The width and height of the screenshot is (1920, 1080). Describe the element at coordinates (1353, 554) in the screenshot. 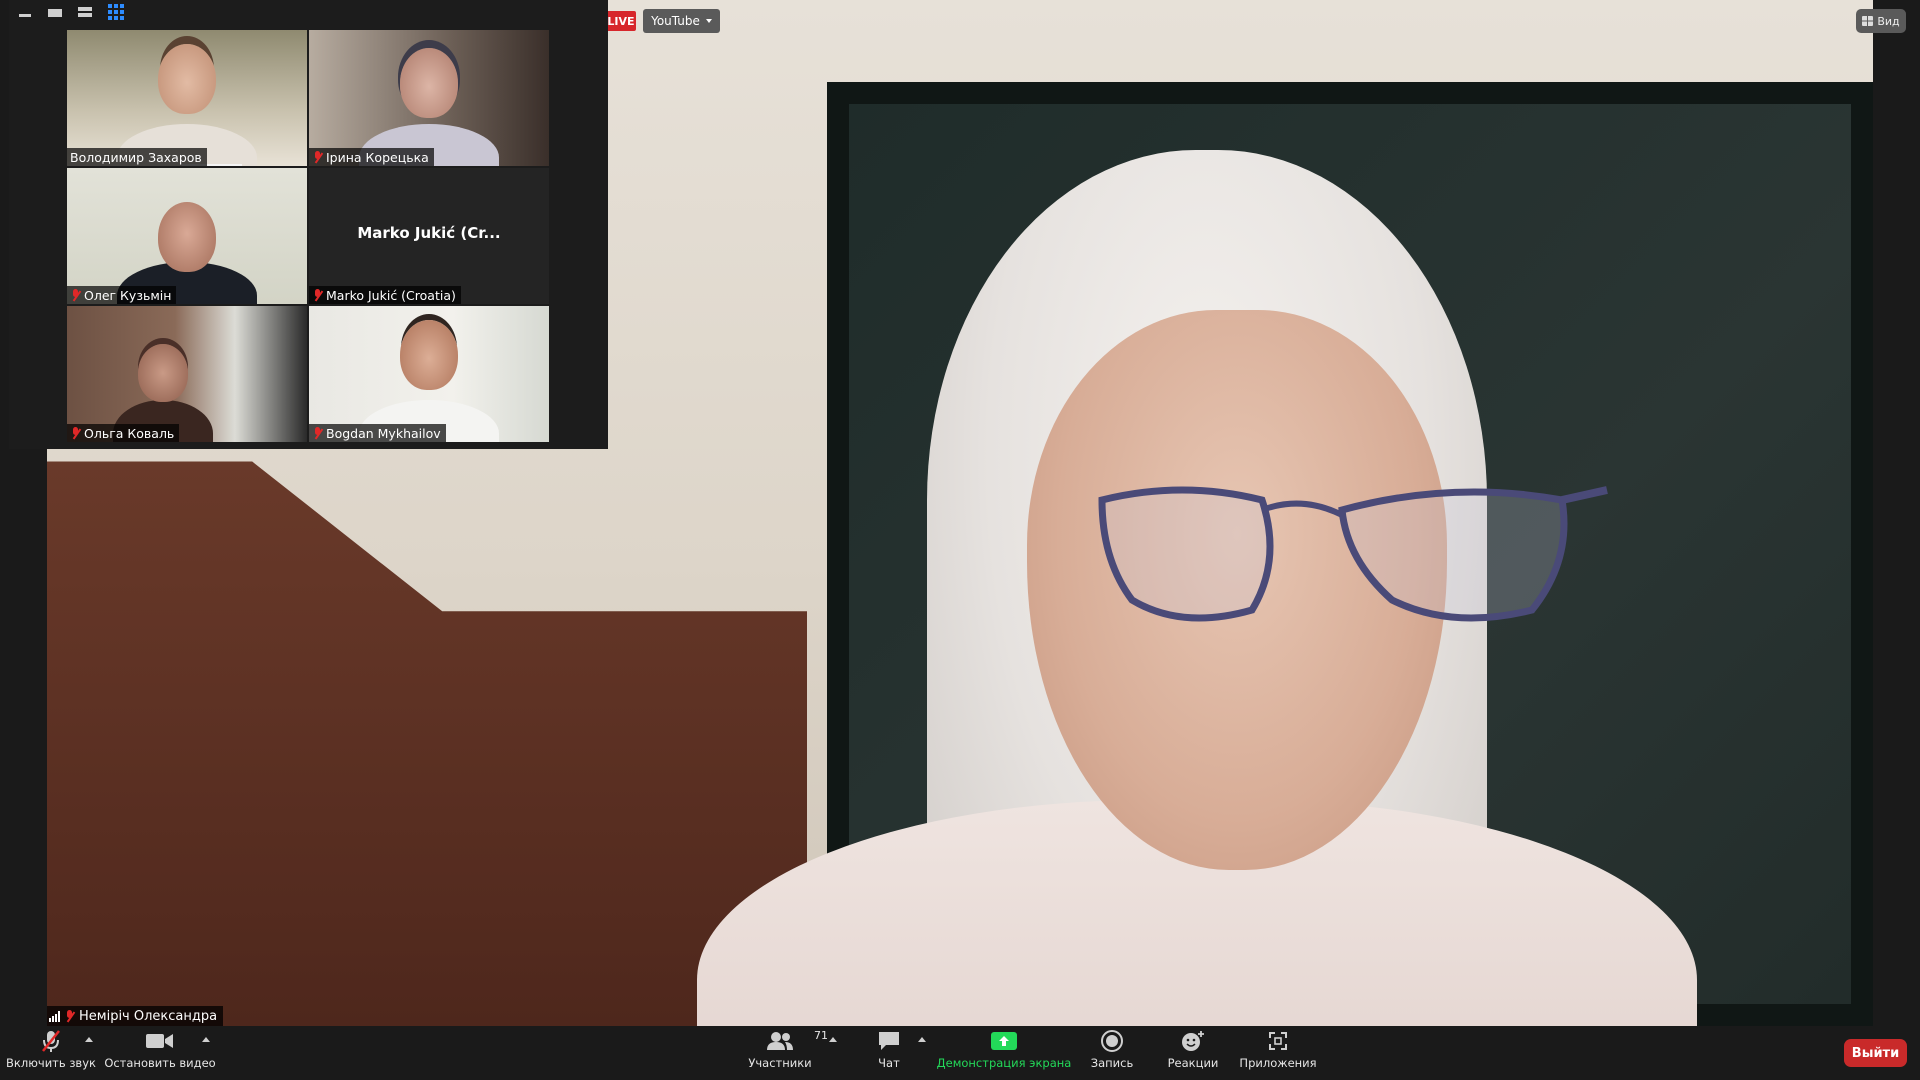

I see `speaker-glasses` at that location.